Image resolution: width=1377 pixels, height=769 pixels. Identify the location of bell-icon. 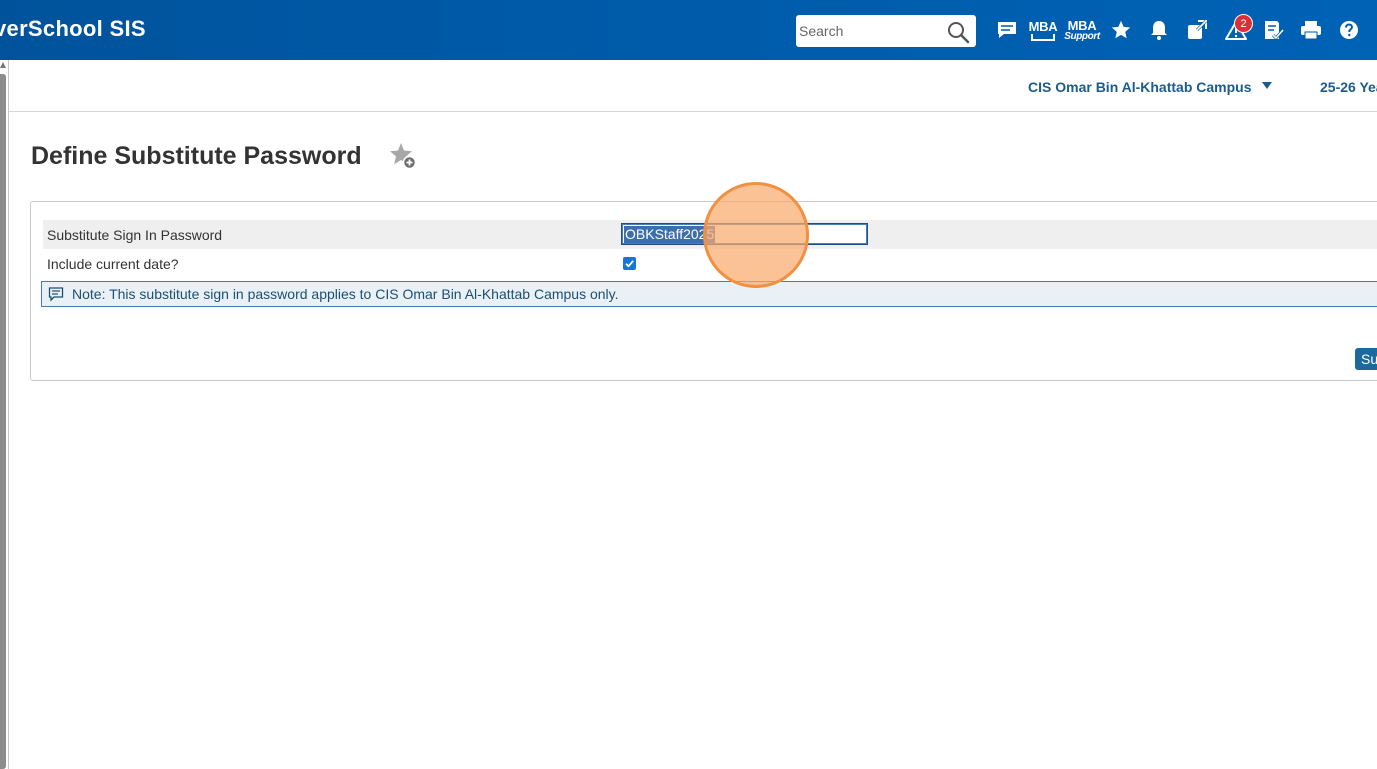
(1159, 30).